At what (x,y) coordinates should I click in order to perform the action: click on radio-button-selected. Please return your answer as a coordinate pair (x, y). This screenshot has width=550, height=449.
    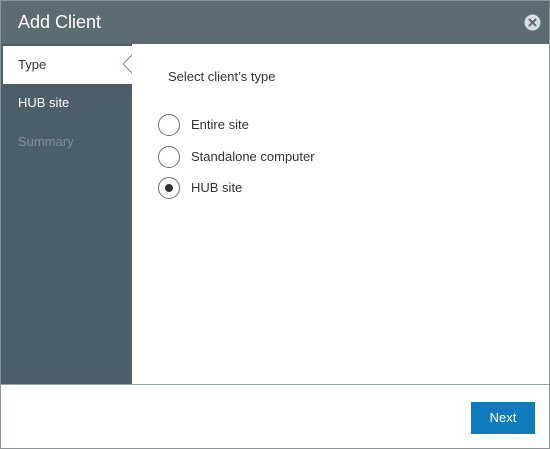
    Looking at the image, I should click on (169, 188).